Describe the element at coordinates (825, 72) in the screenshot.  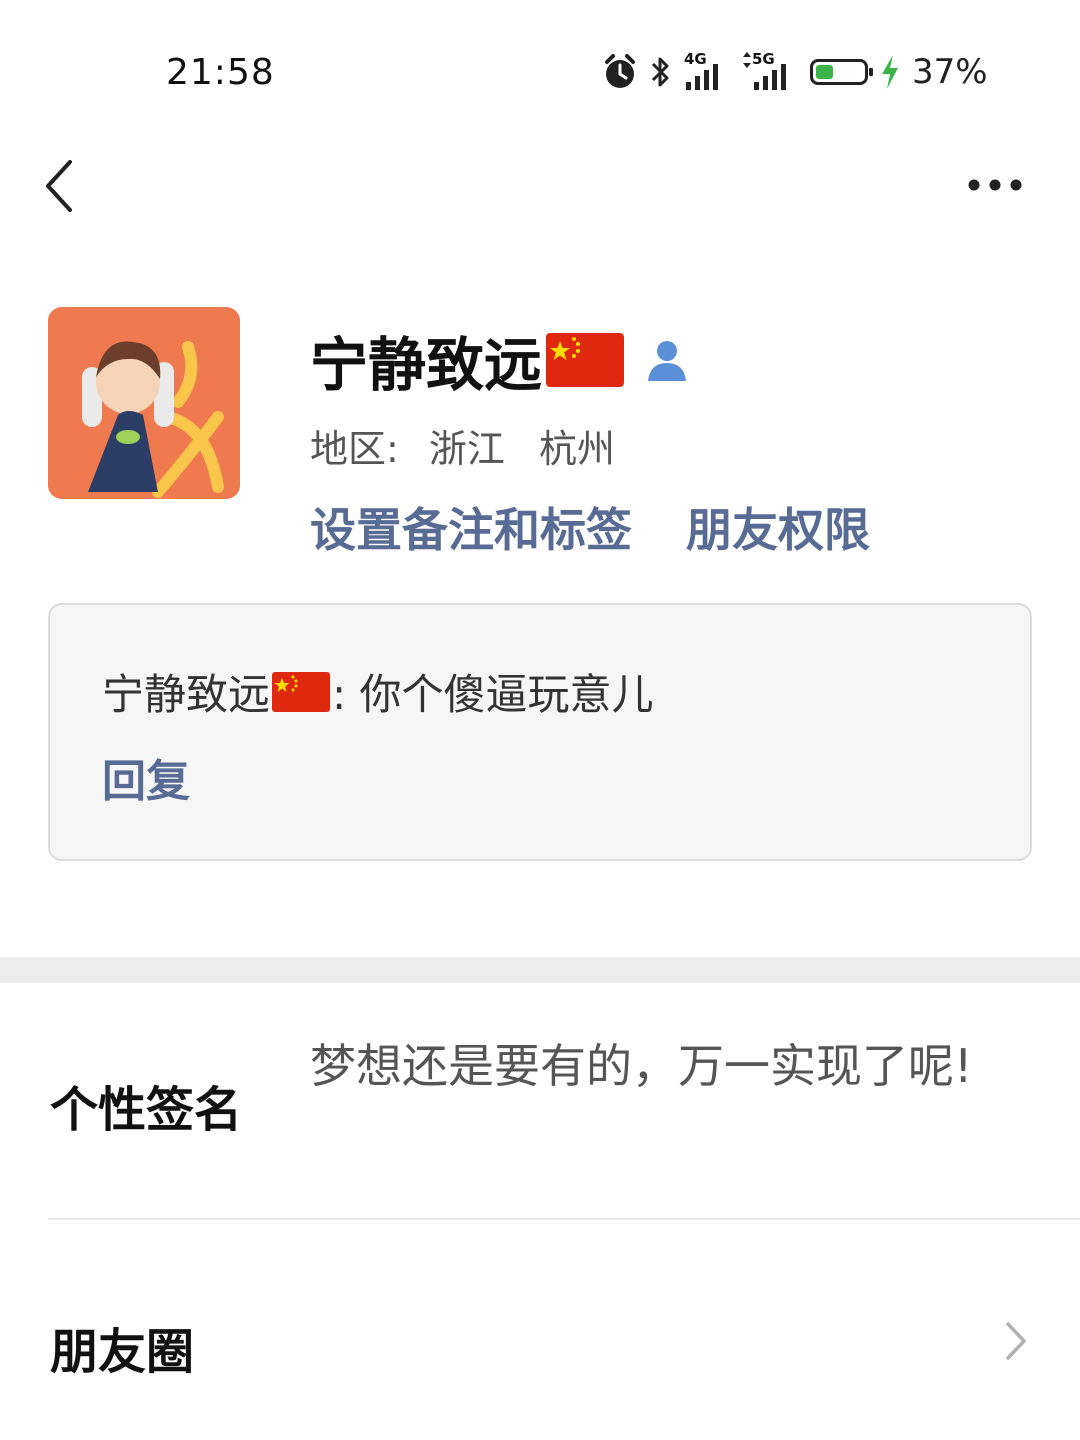
I see `battery-fill` at that location.